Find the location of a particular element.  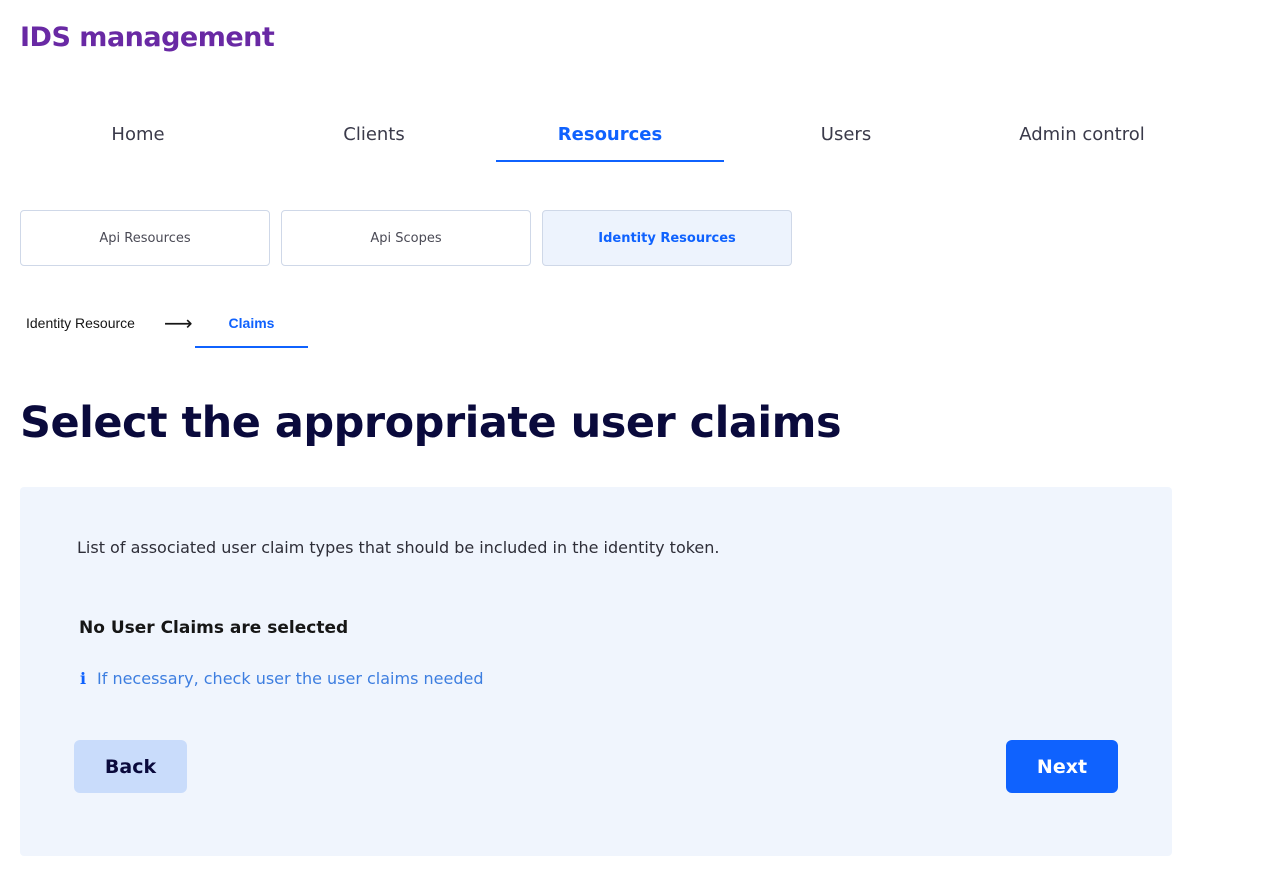

tab-identity-resources: Identity Resources is located at coordinates (667, 238).